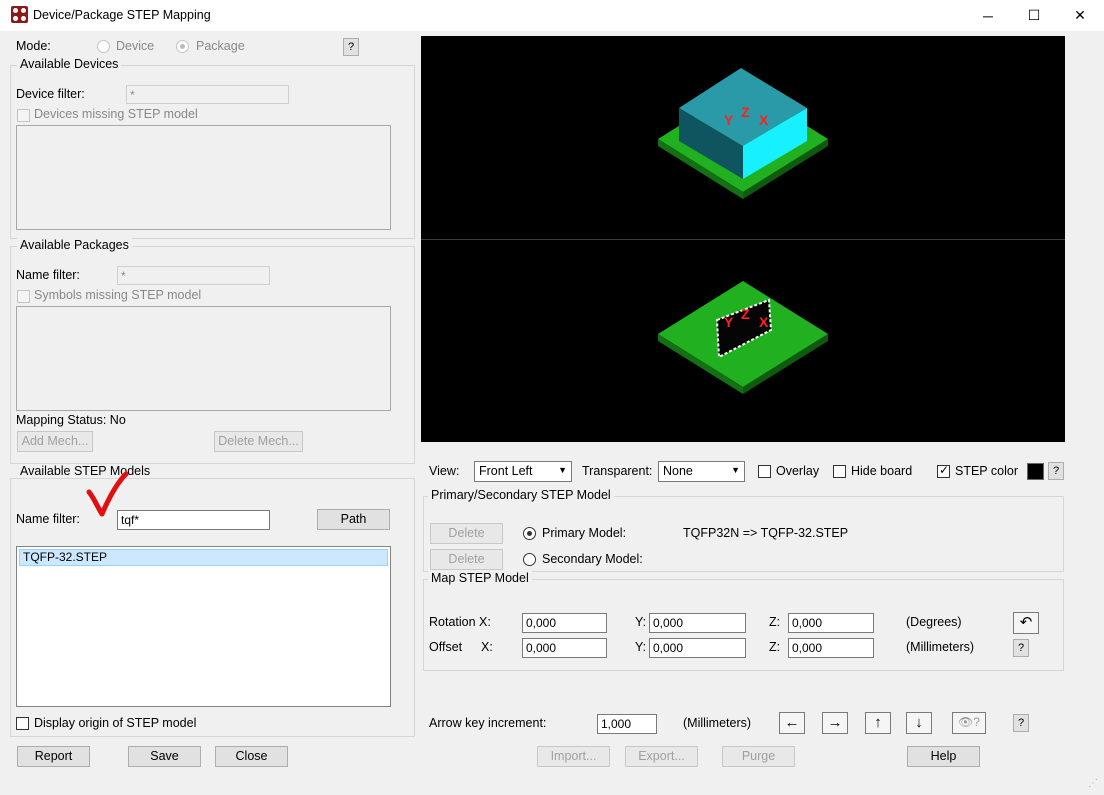  I want to click on display-origin-label: Display origin of STEP model, so click(115, 723).